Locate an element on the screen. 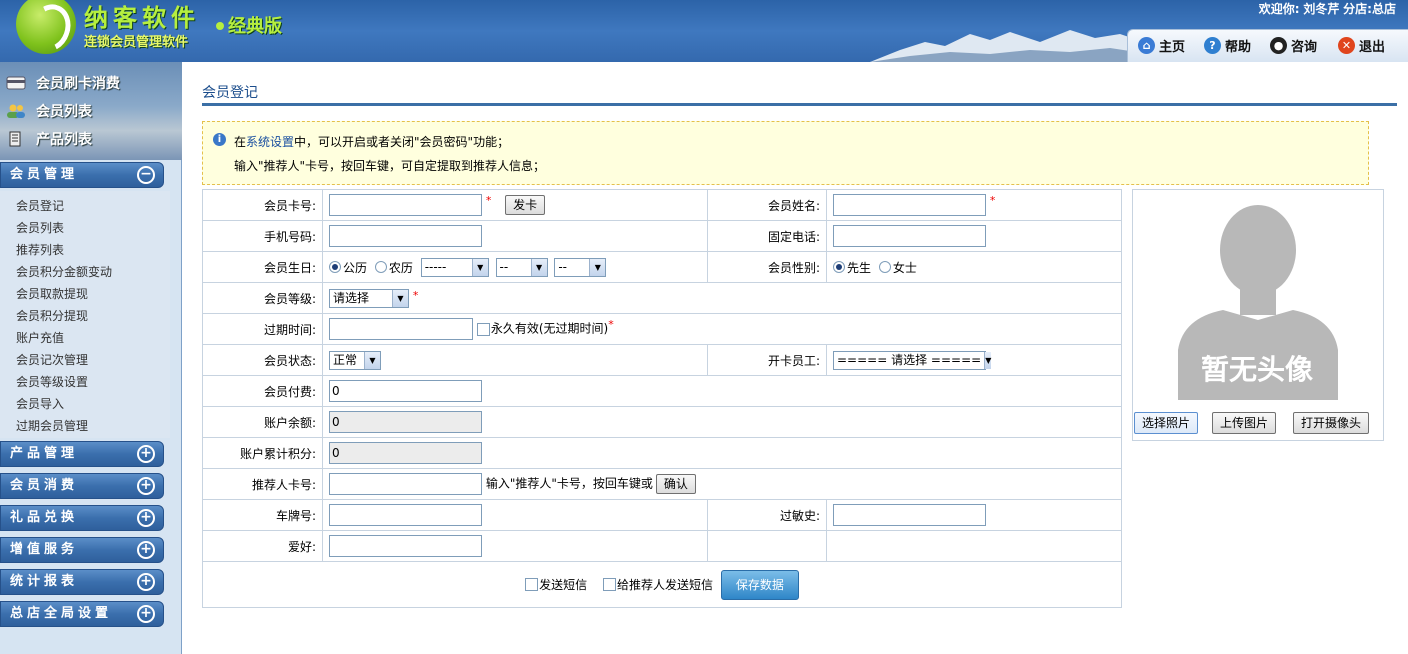 The height and width of the screenshot is (654, 1408). nav-help: ? 帮助 is located at coordinates (1227, 45).